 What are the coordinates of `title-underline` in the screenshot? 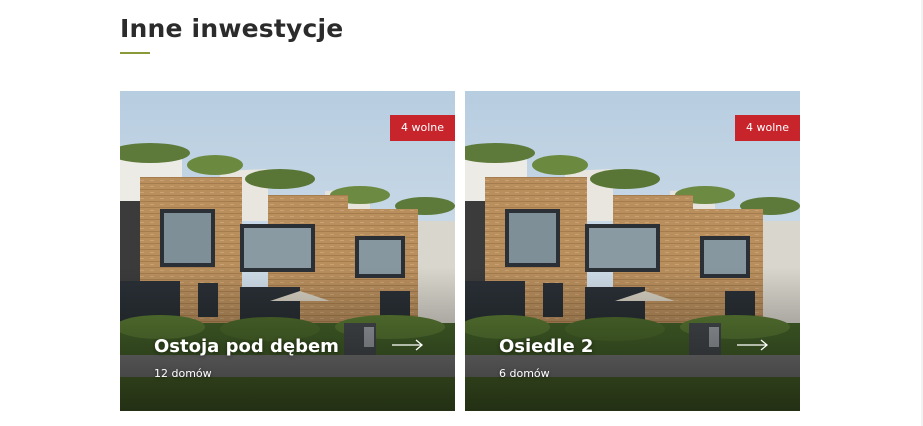 It's located at (135, 53).